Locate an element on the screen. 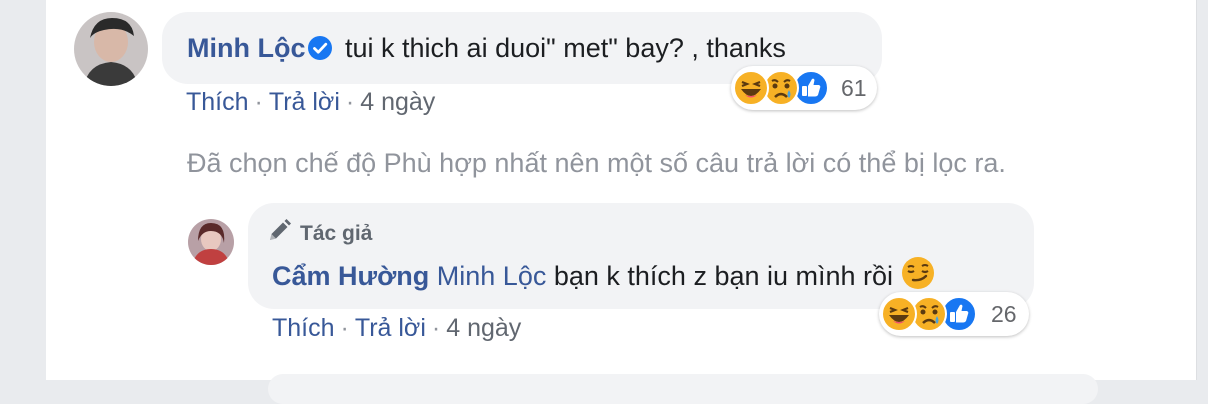 The image size is (1208, 404). mention-link: Minh Lộc is located at coordinates (492, 276).